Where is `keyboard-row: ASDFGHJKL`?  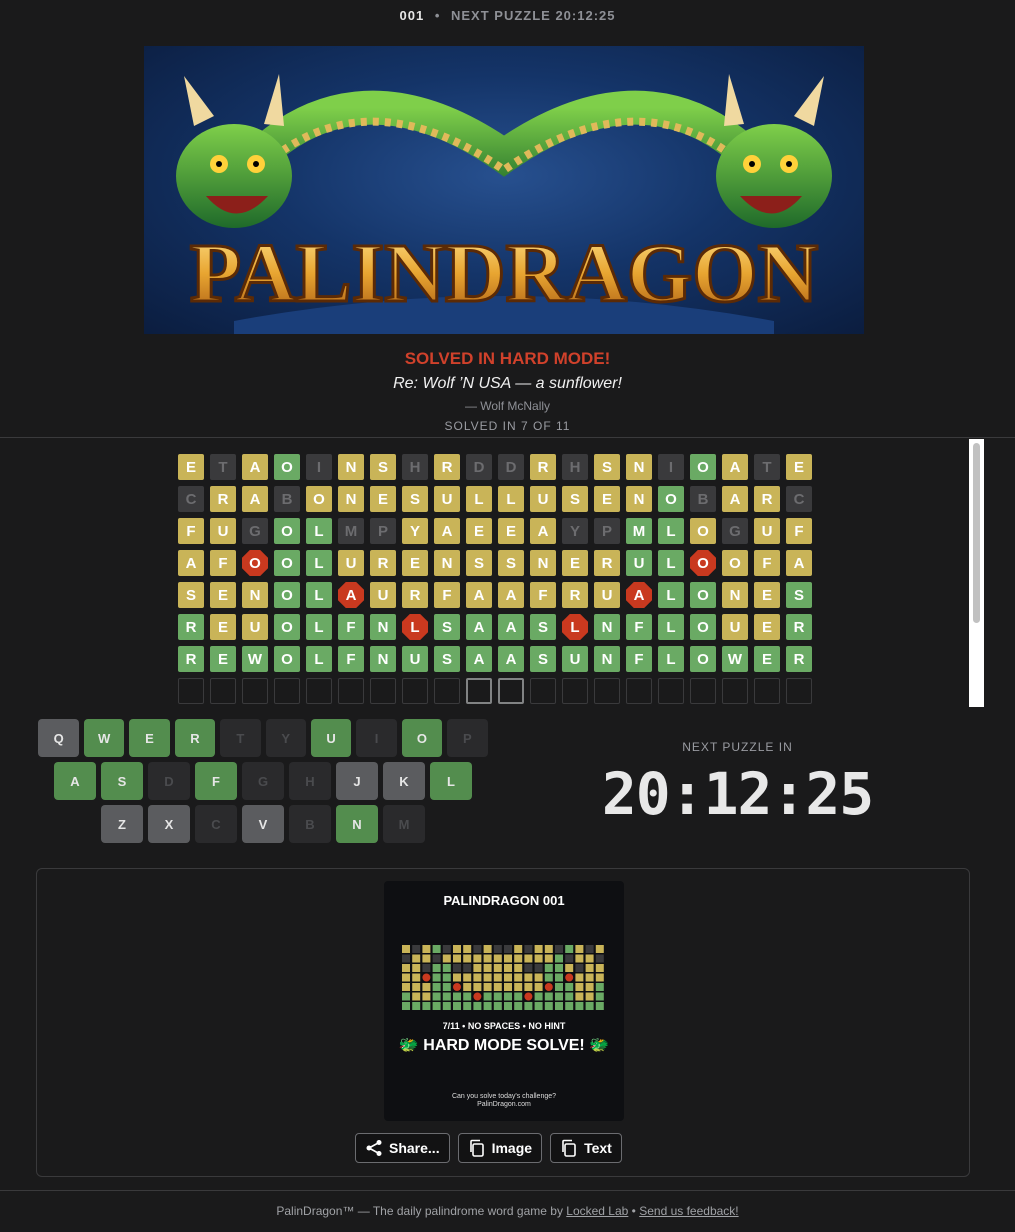
keyboard-row: ASDFGHJKL is located at coordinates (263, 781).